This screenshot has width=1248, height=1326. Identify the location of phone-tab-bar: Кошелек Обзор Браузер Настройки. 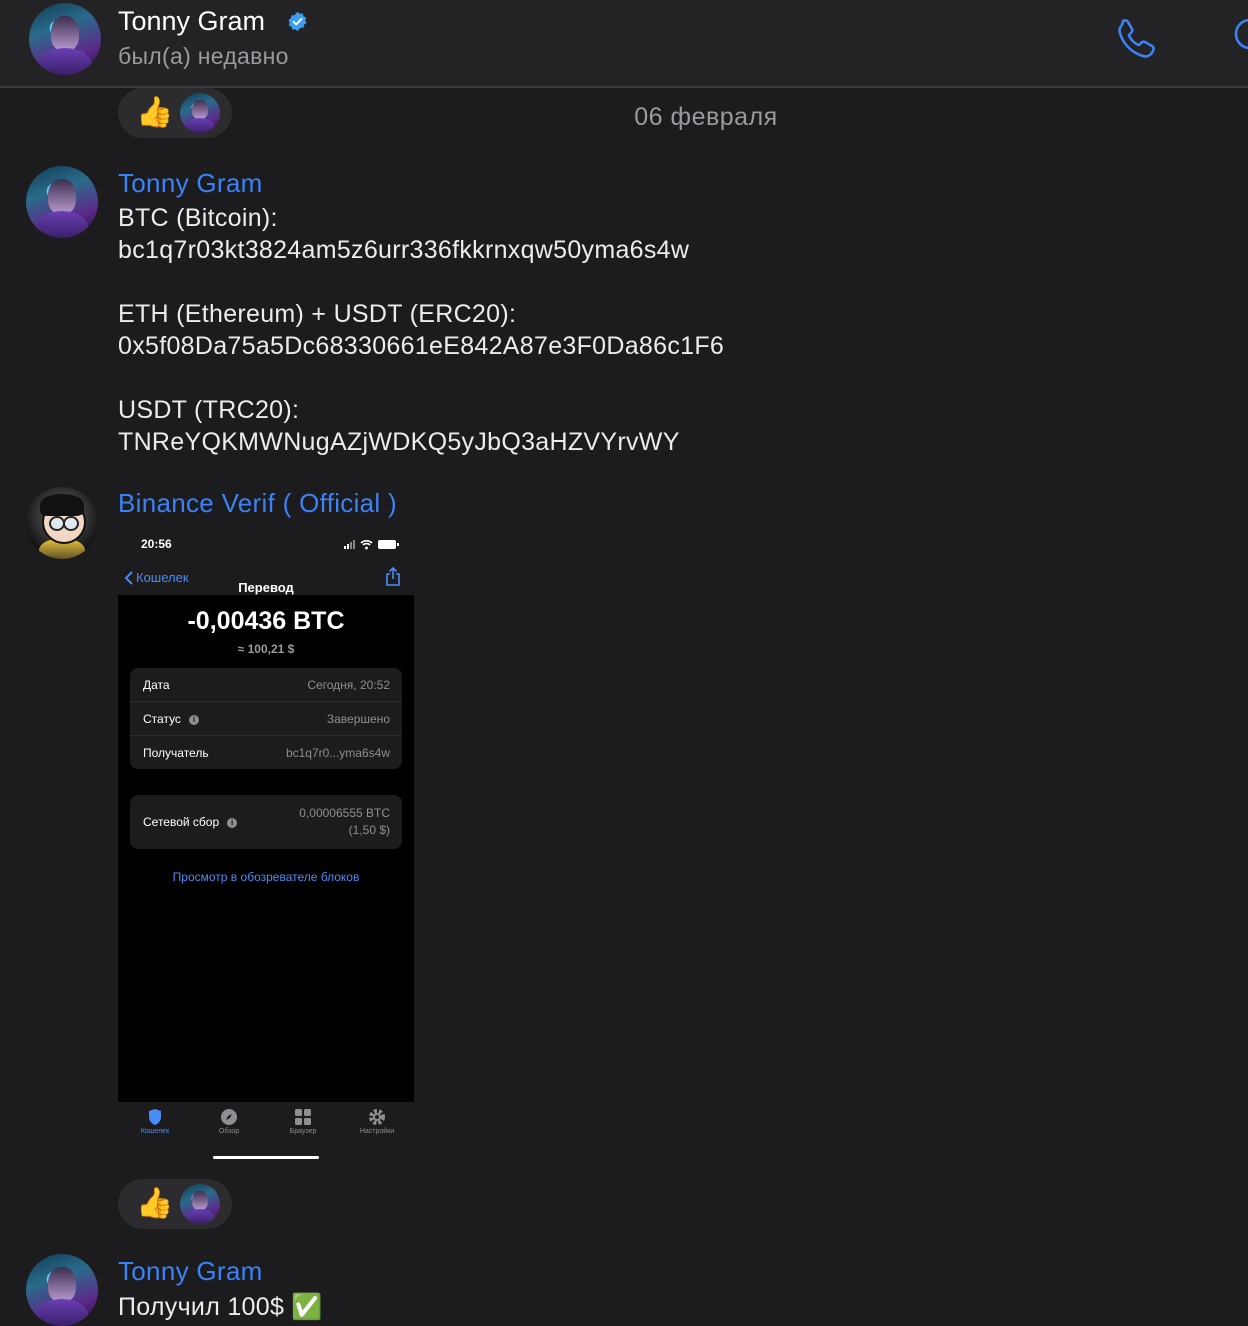
(266, 1133).